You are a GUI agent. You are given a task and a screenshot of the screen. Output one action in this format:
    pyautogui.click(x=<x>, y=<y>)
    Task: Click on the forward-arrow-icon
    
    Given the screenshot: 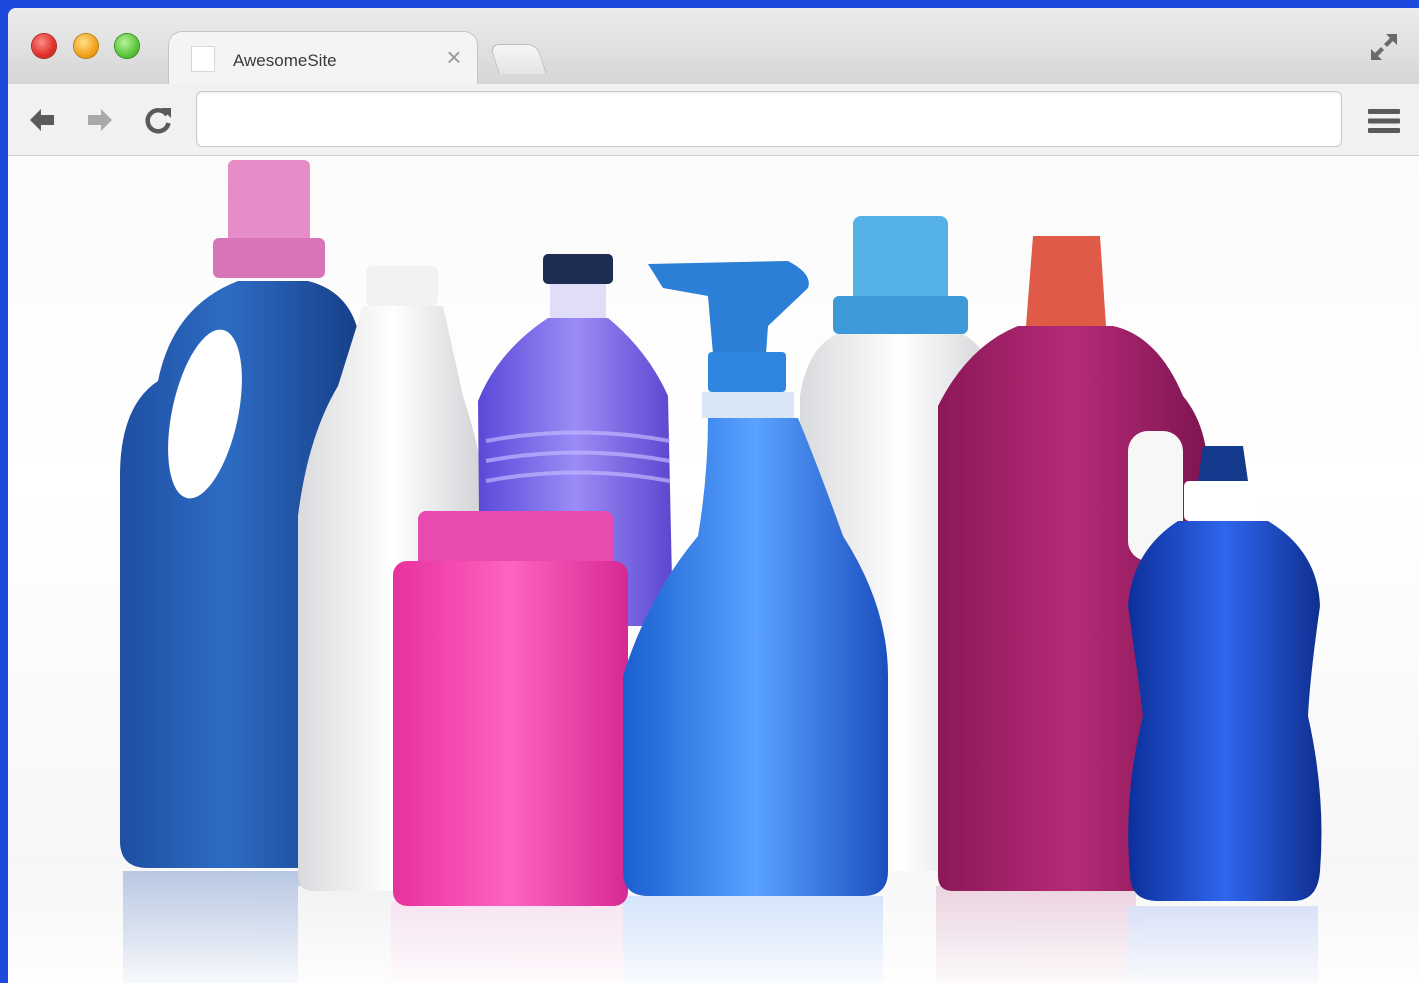 What is the action you would take?
    pyautogui.click(x=100, y=120)
    